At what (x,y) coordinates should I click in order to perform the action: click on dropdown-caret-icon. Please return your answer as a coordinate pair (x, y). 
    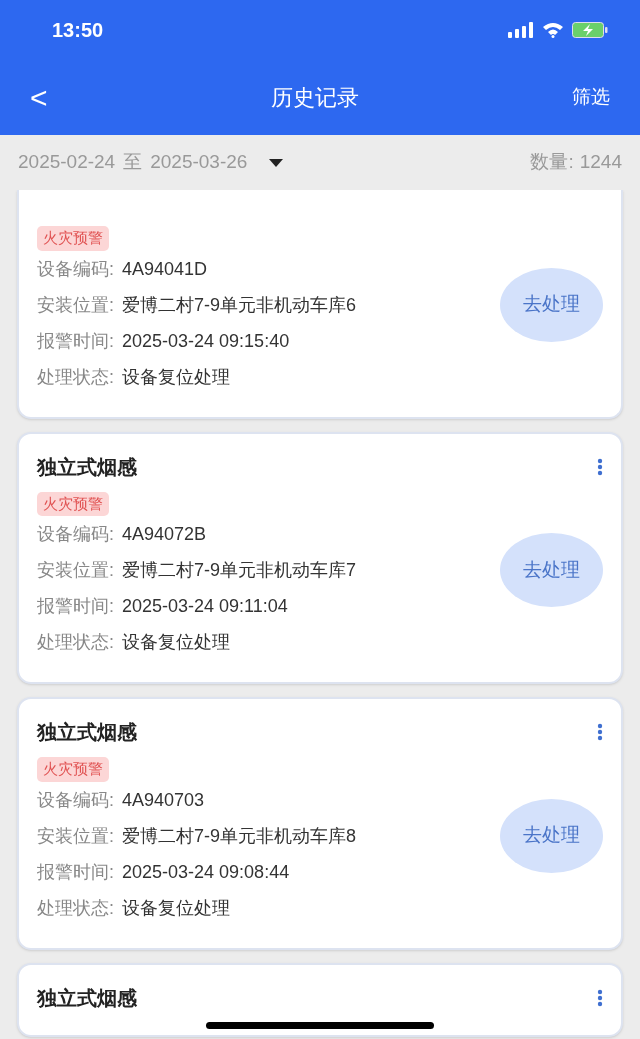
    Looking at the image, I should click on (276, 162).